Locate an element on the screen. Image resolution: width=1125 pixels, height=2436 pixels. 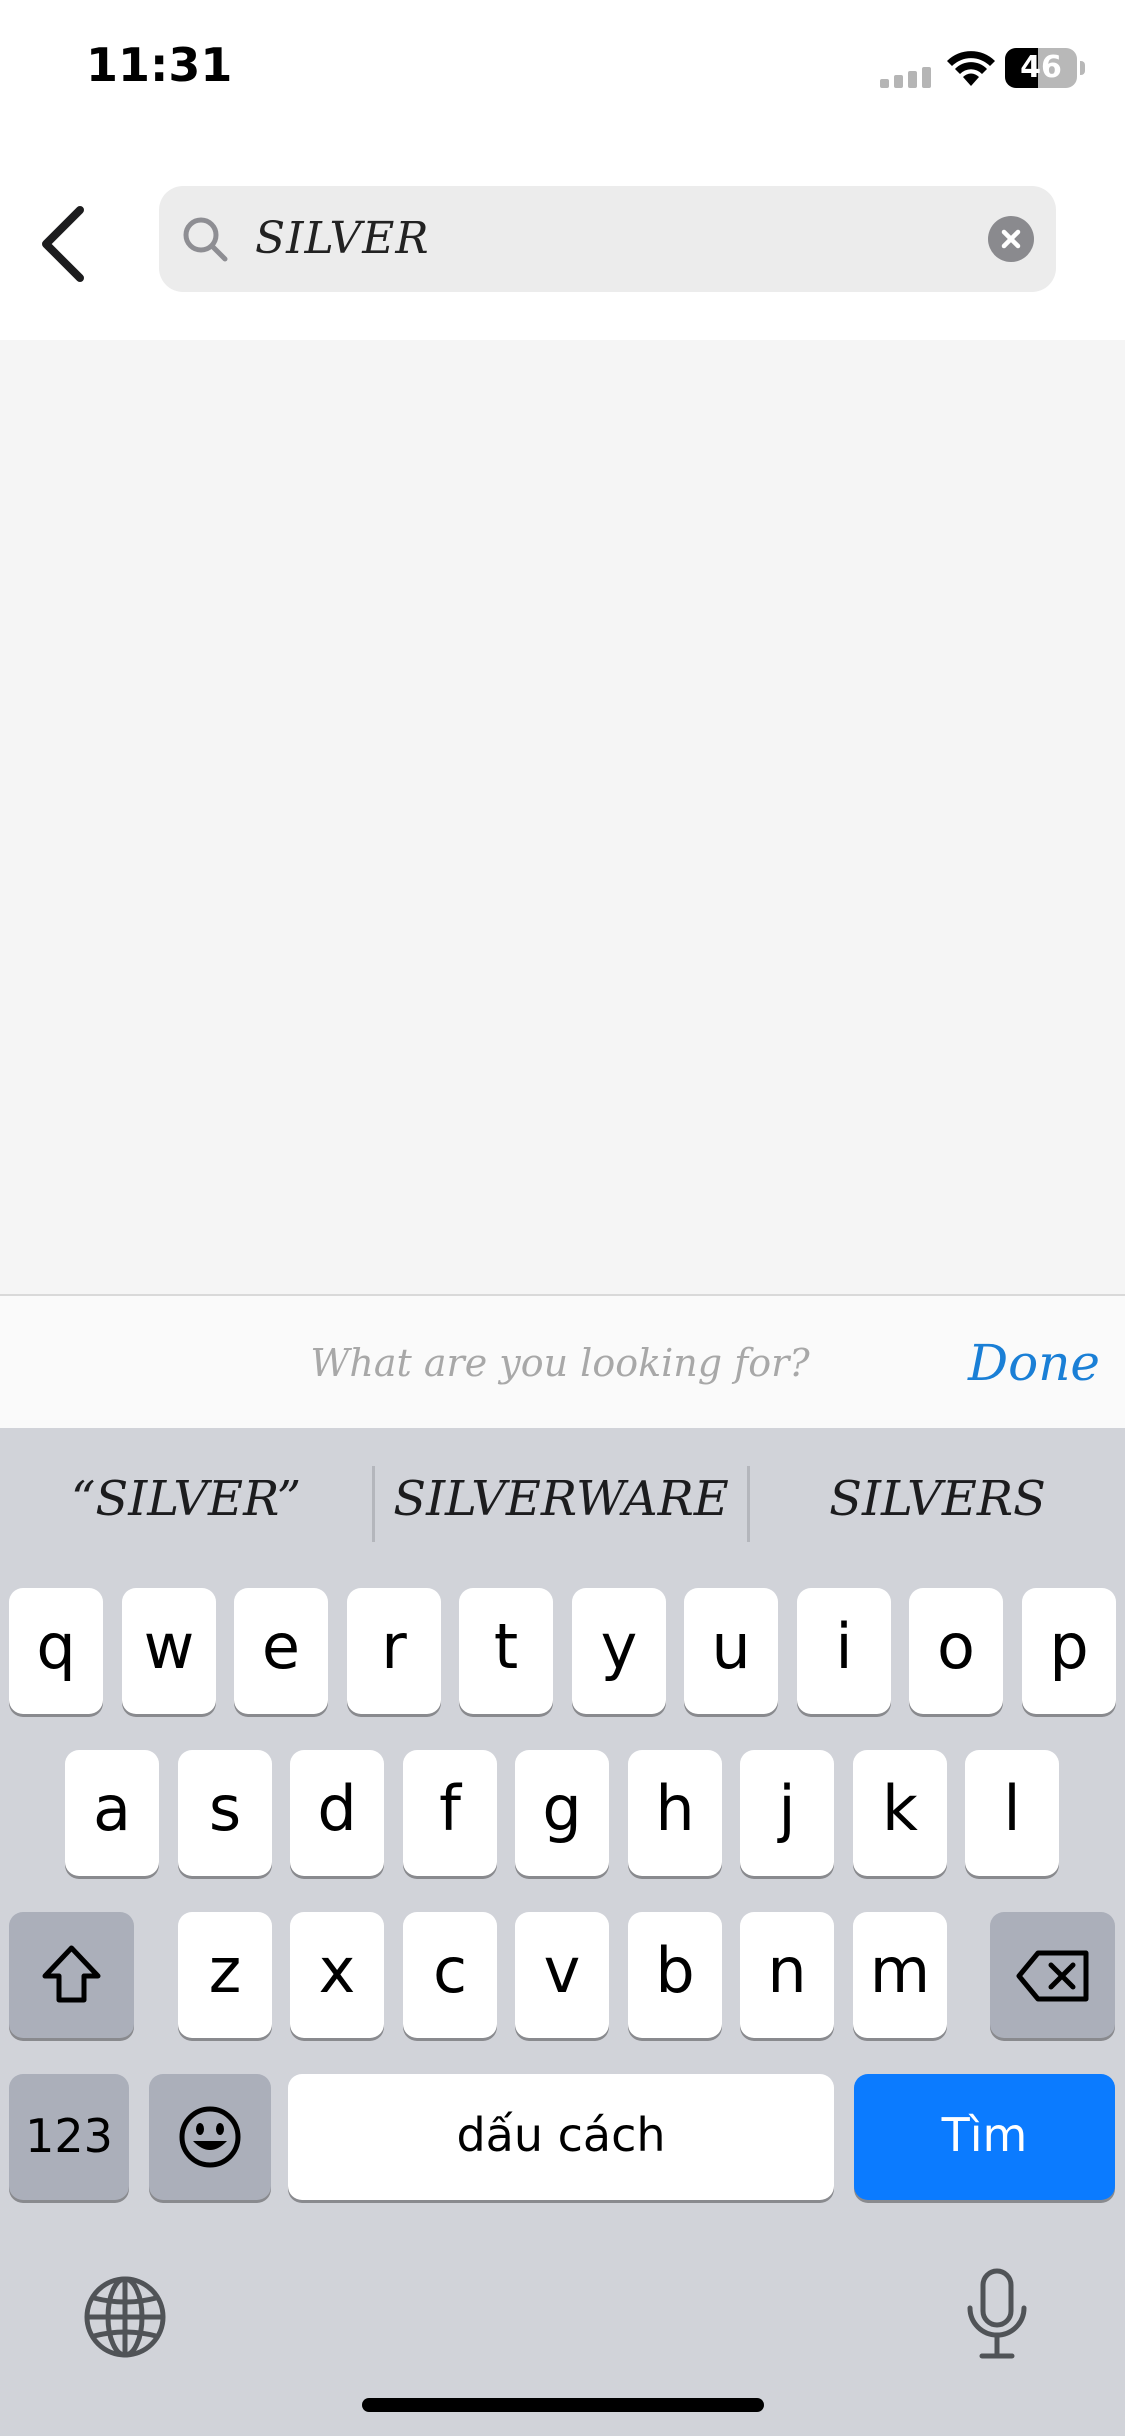
search-input is located at coordinates (605, 239).